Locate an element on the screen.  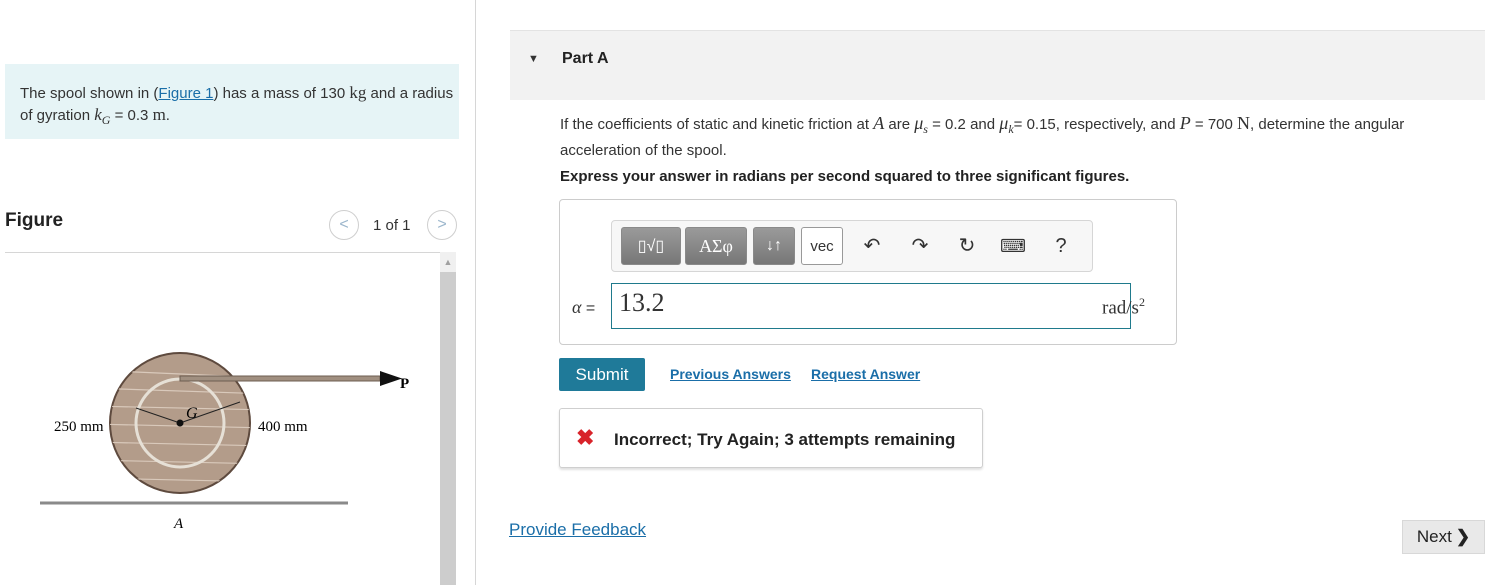
chevron-right-icon: > is located at coordinates (442, 224).